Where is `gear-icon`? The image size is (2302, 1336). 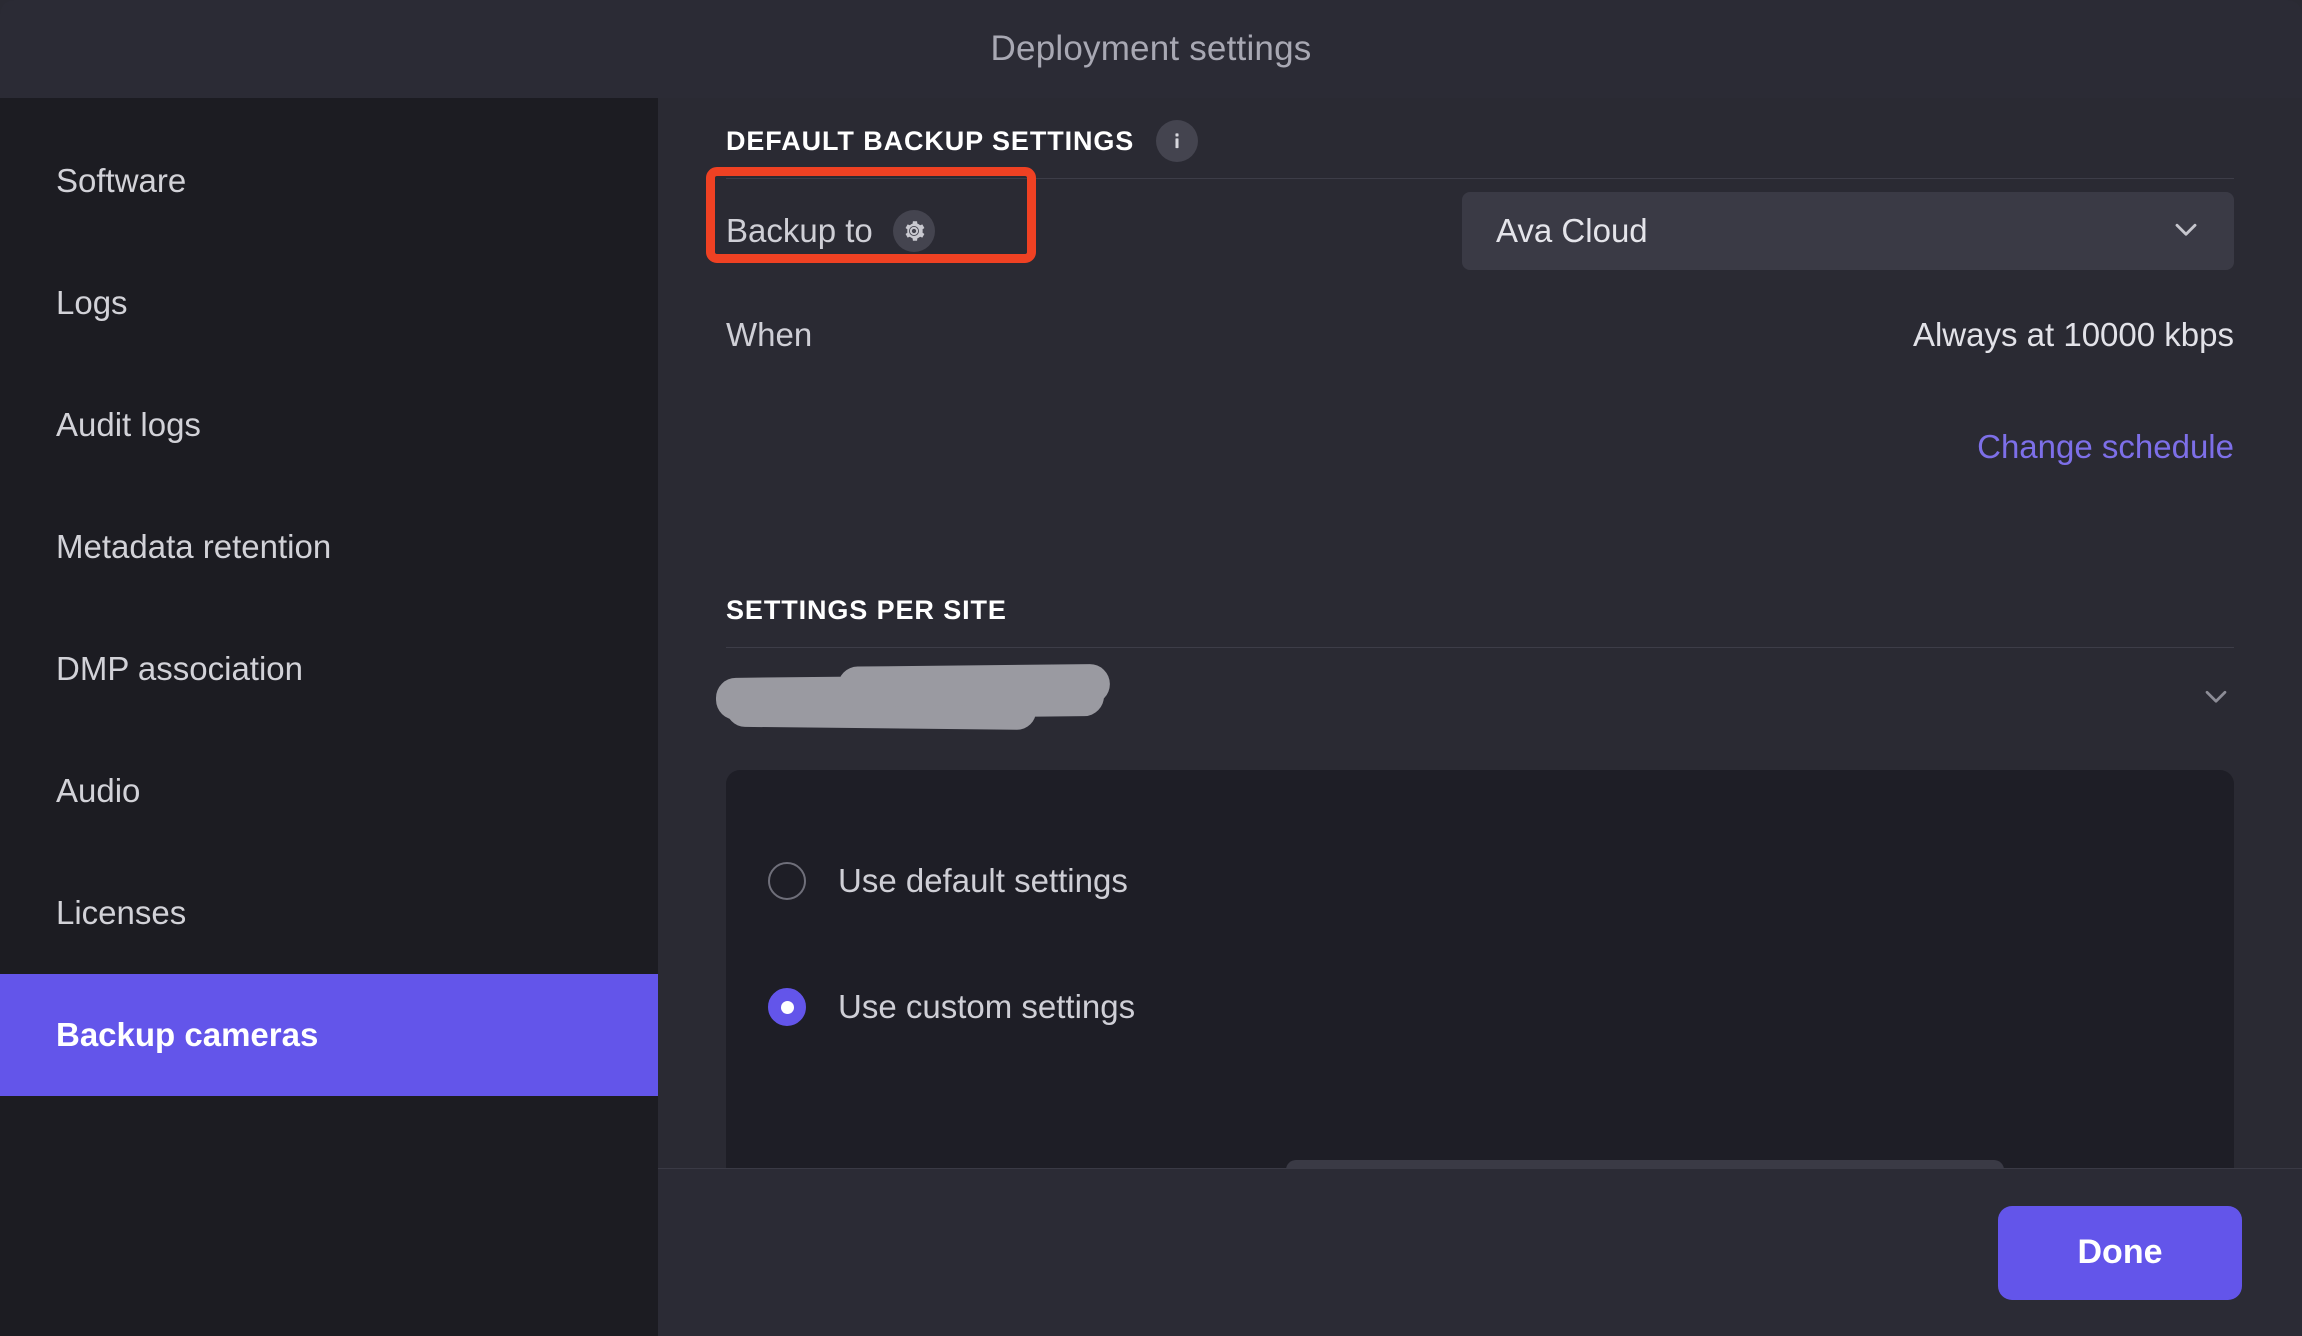
gear-icon is located at coordinates (913, 231).